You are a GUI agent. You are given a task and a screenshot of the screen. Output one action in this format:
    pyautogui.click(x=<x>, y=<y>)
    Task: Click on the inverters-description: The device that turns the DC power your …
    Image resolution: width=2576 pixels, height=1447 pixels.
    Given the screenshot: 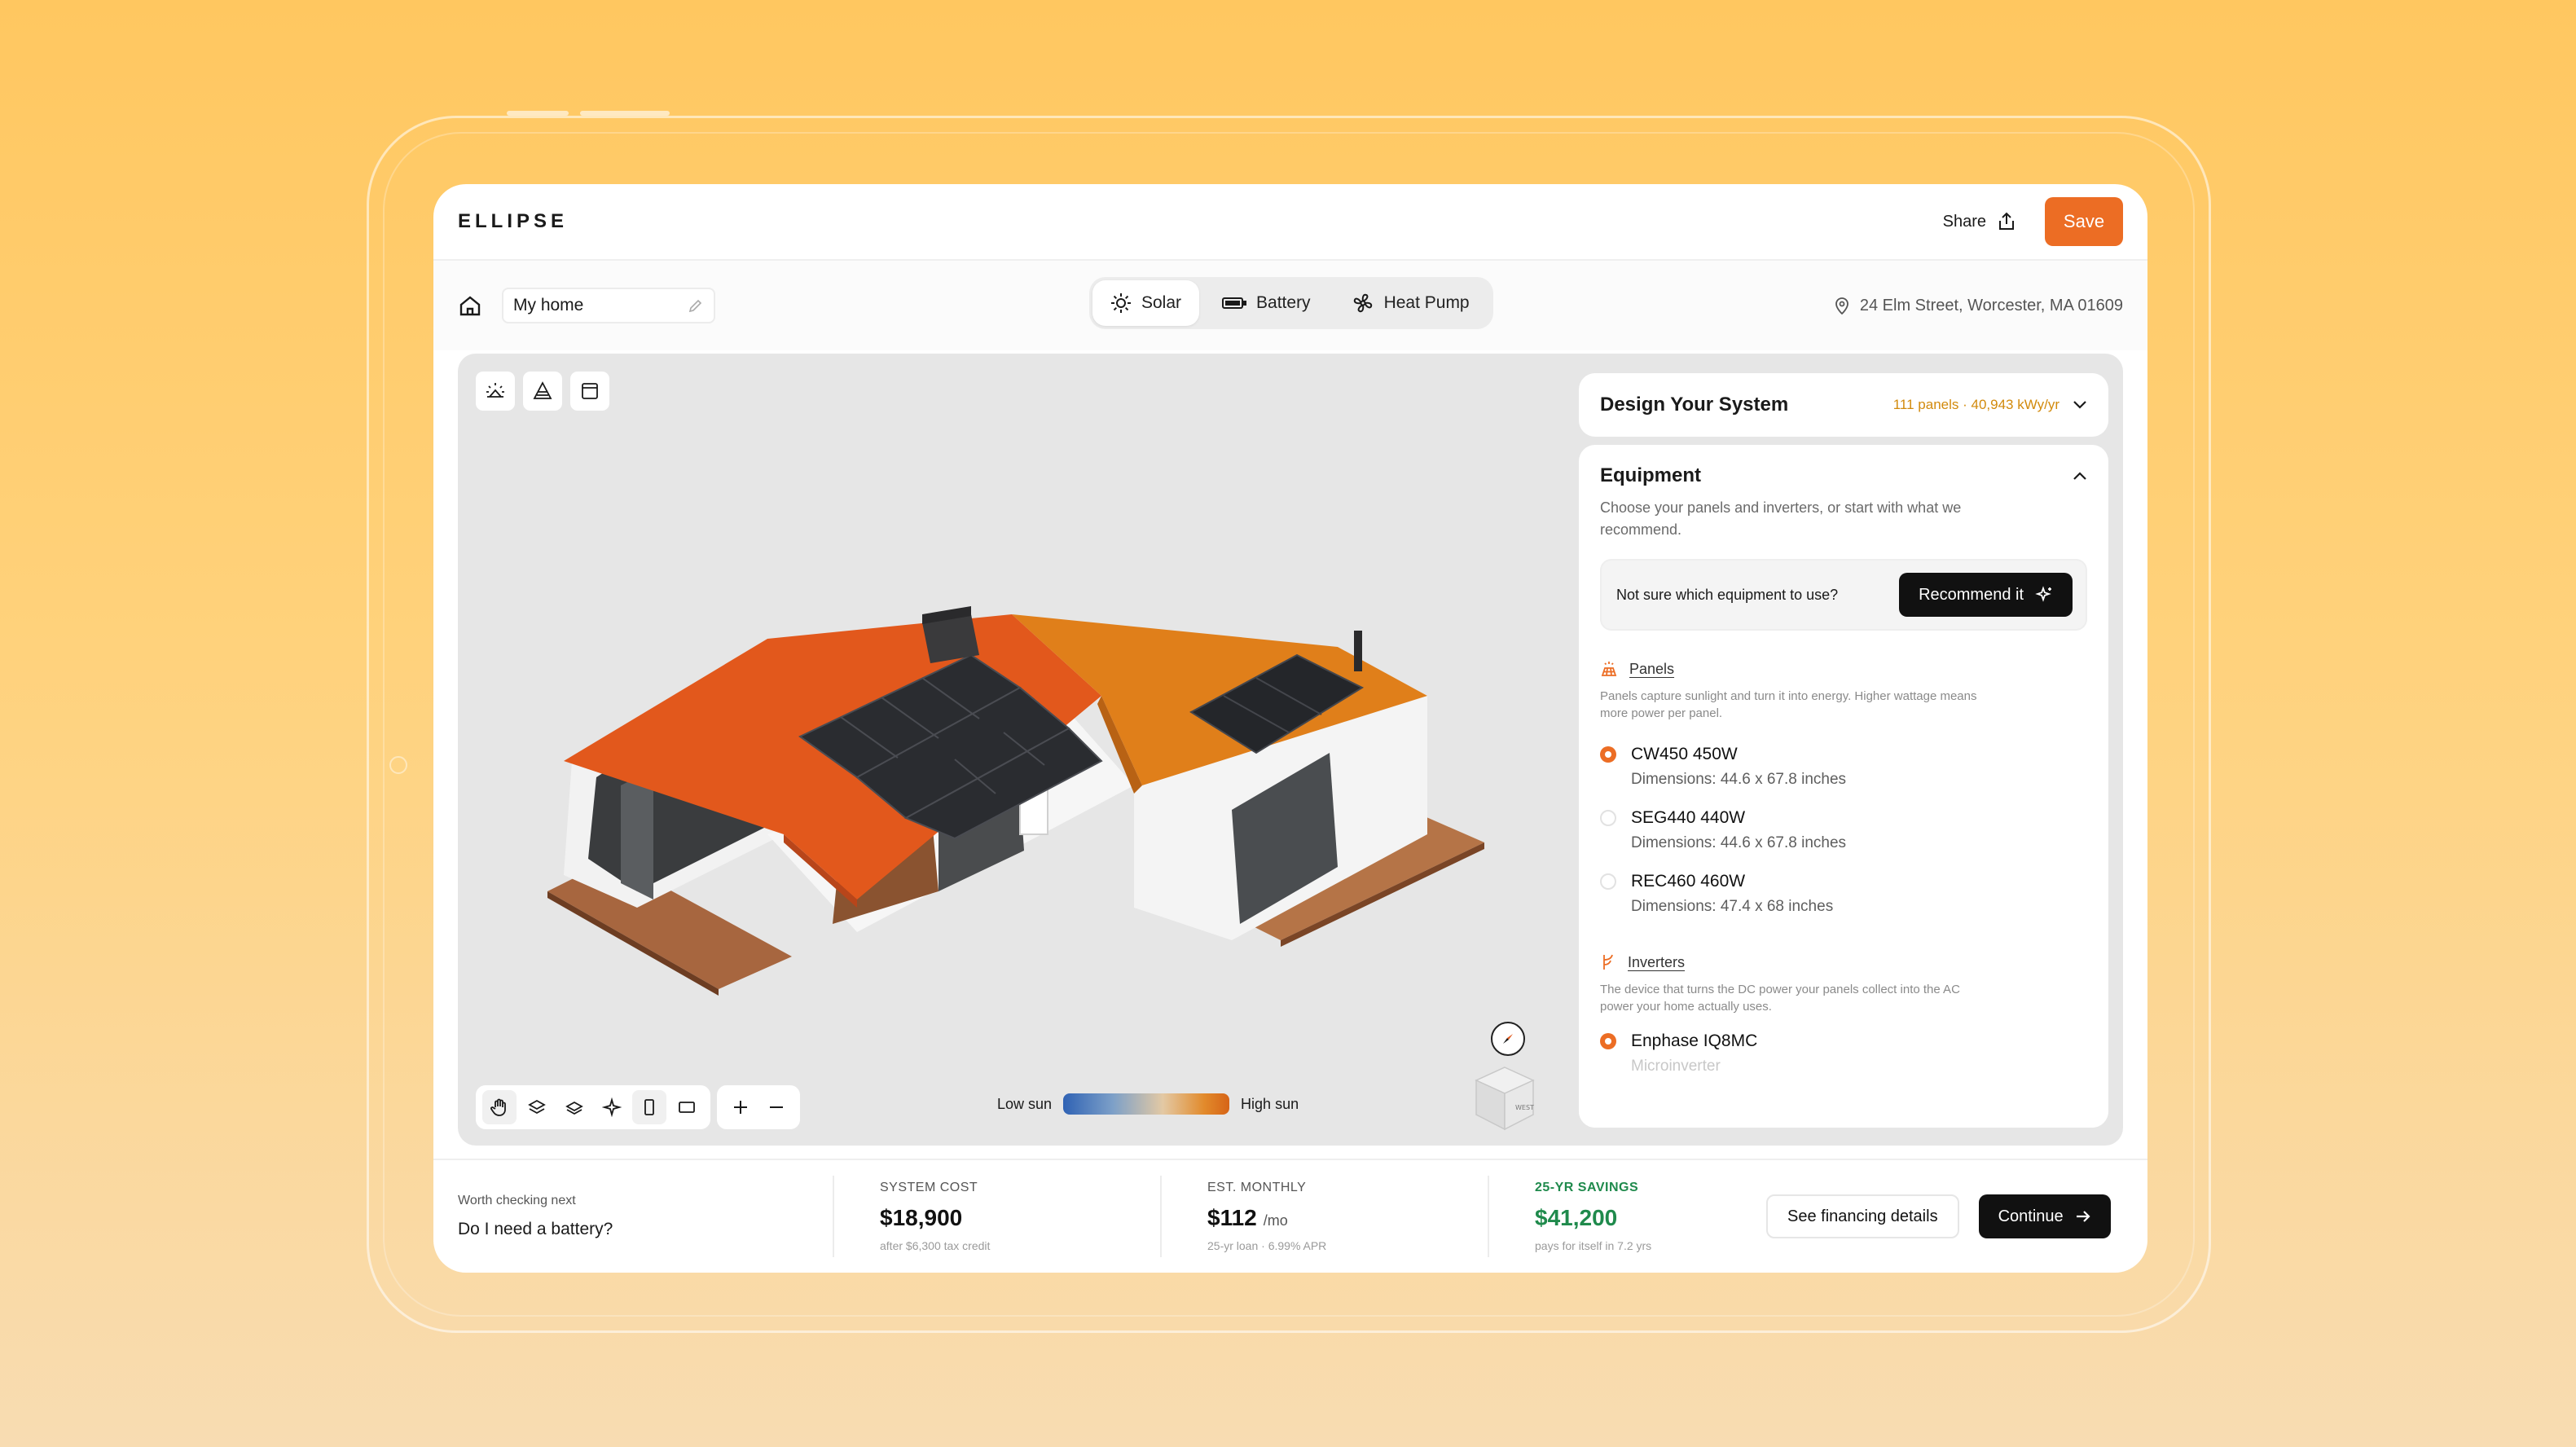 What is the action you would take?
    pyautogui.click(x=1780, y=999)
    